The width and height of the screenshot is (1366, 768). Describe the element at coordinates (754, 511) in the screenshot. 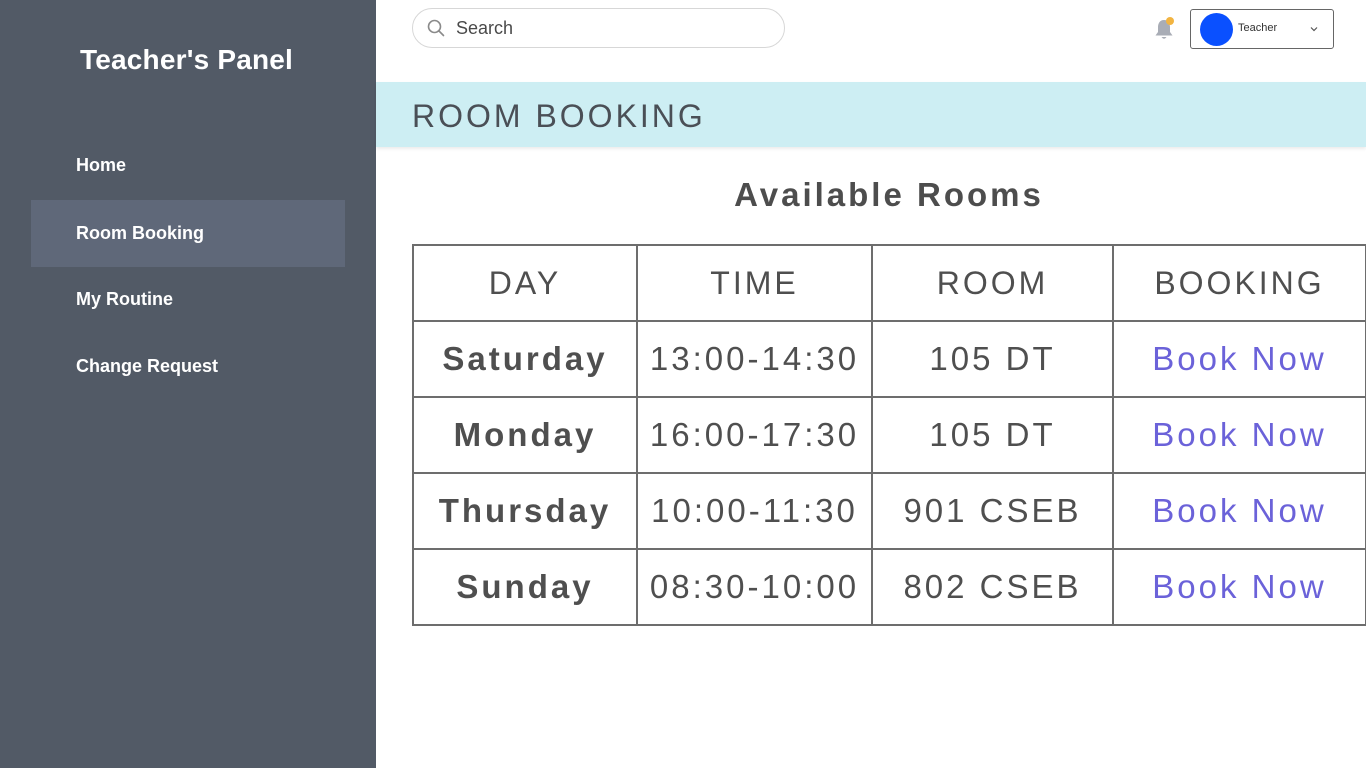

I see `time-cell: 10:00-11:30` at that location.